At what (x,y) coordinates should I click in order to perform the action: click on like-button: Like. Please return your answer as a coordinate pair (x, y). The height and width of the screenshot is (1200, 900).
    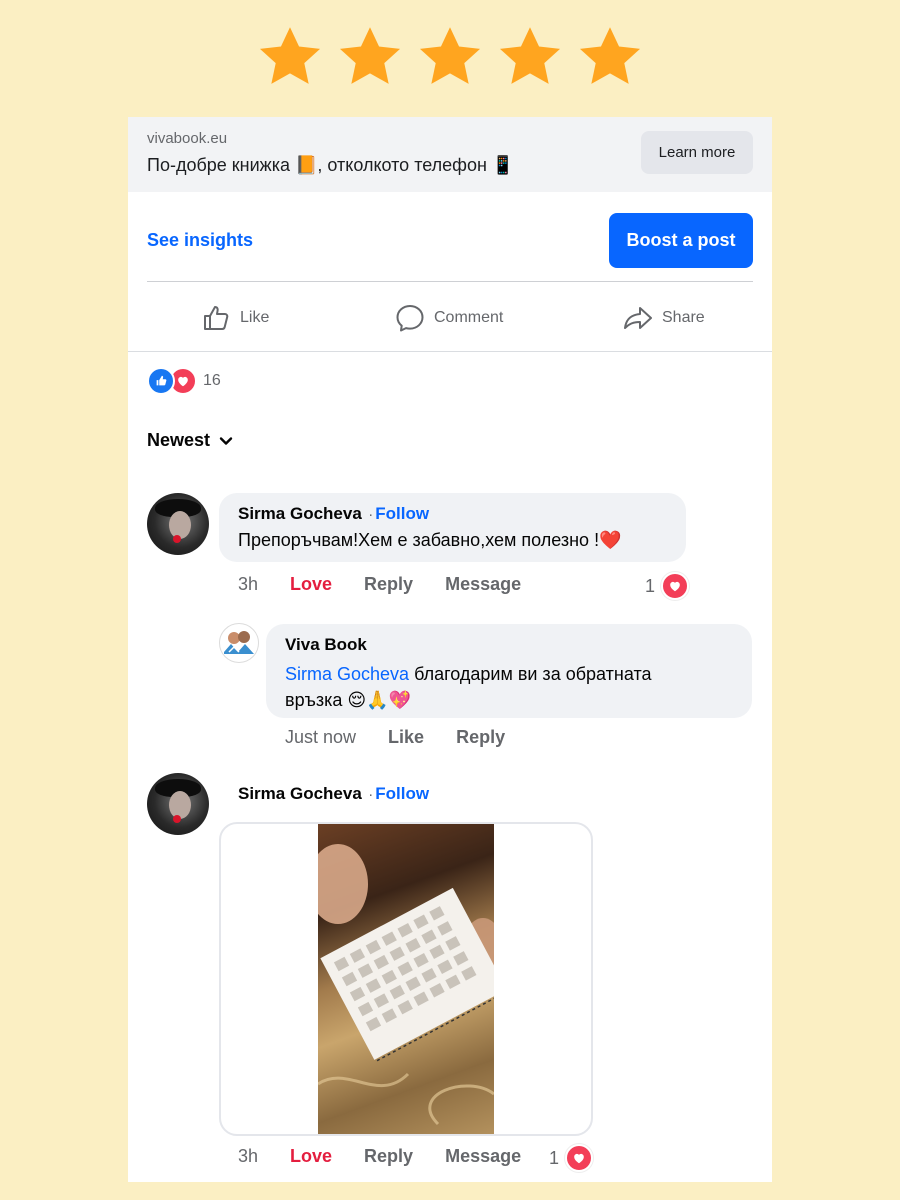
    Looking at the image, I should click on (406, 737).